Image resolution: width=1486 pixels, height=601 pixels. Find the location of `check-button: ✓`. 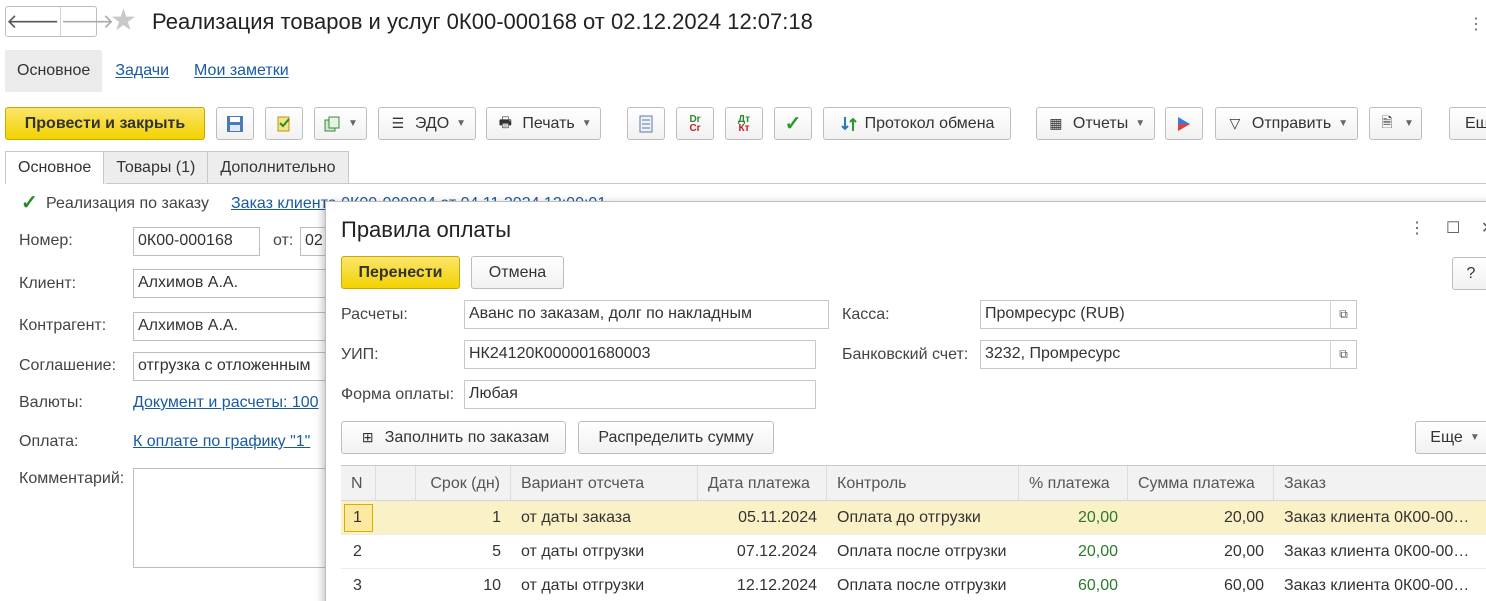

check-button: ✓ is located at coordinates (793, 123).